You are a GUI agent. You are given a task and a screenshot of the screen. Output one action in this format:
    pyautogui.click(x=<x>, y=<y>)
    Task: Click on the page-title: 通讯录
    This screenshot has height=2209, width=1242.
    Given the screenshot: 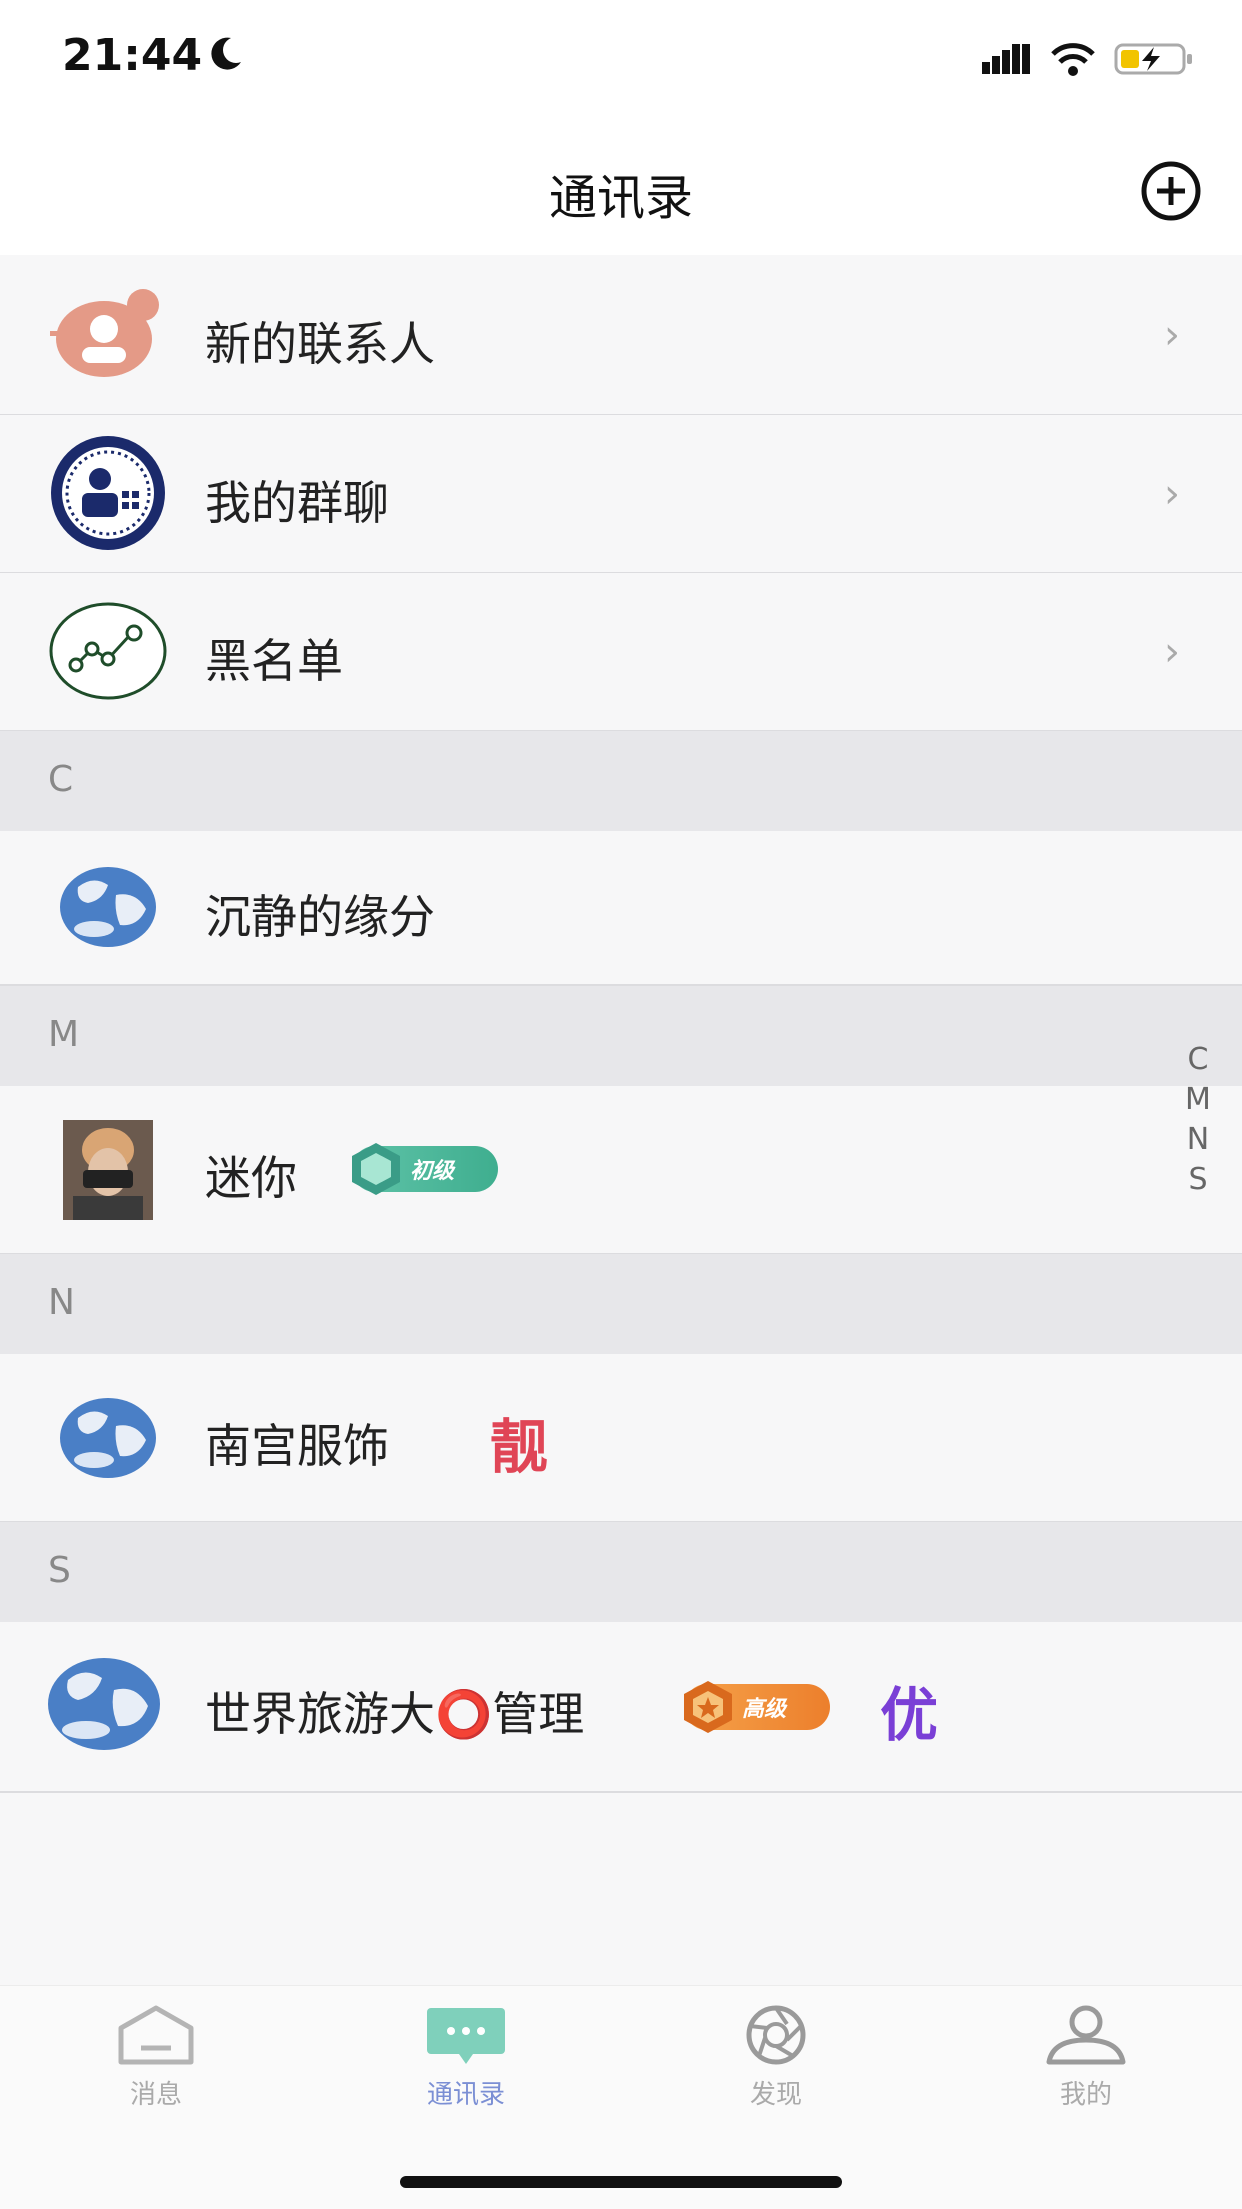 What is the action you would take?
    pyautogui.click(x=620, y=198)
    